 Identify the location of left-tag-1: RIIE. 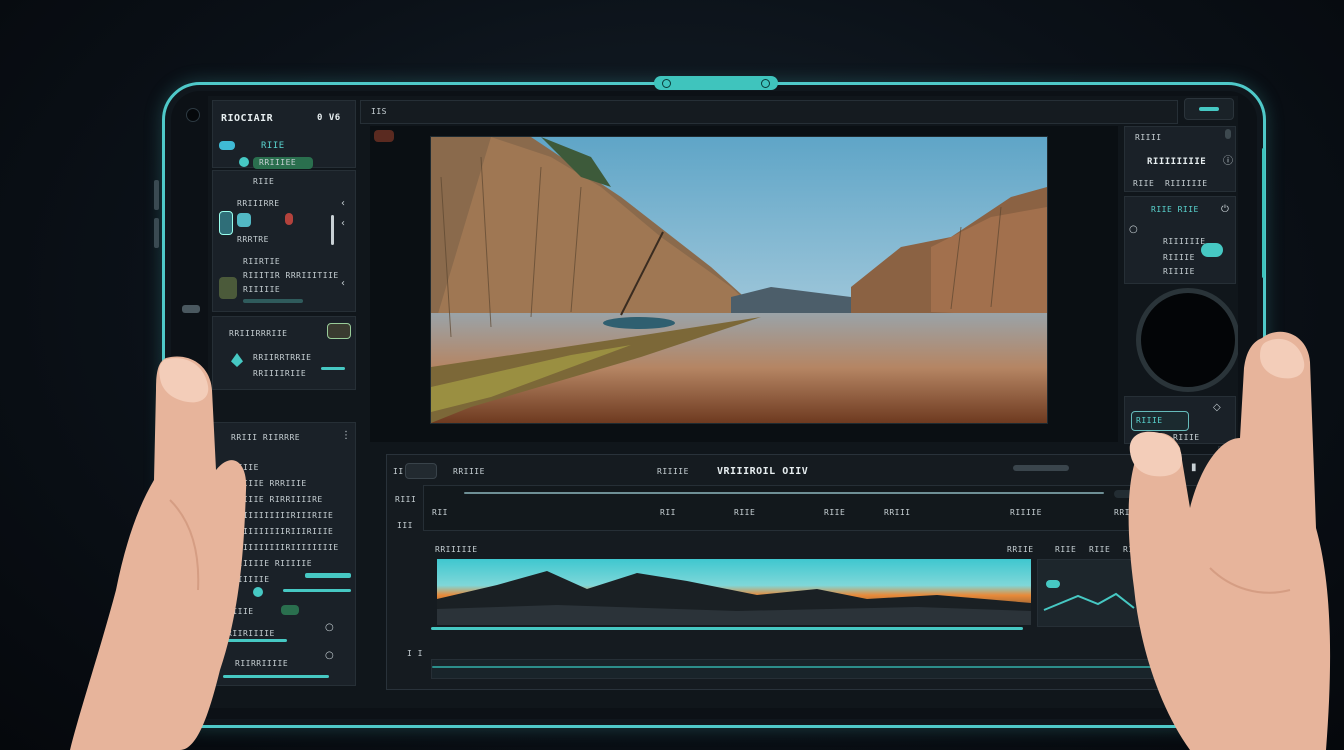
(273, 146).